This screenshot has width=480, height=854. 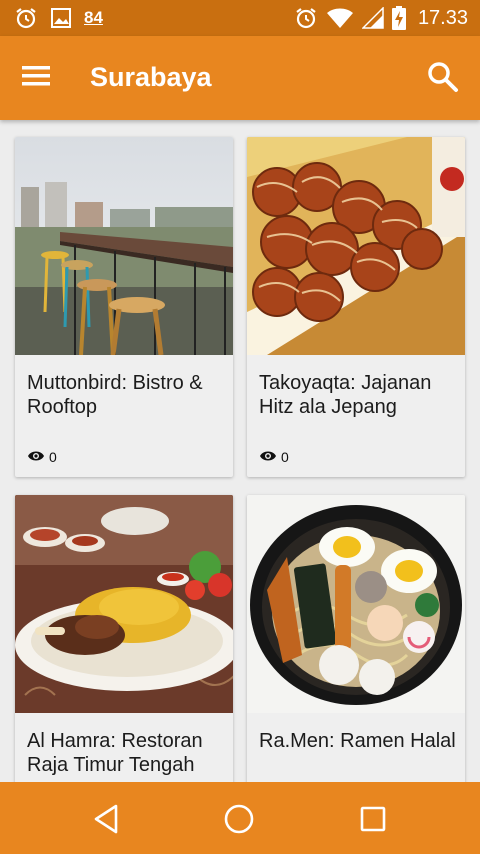 I want to click on notification-count: 84, so click(x=93, y=17).